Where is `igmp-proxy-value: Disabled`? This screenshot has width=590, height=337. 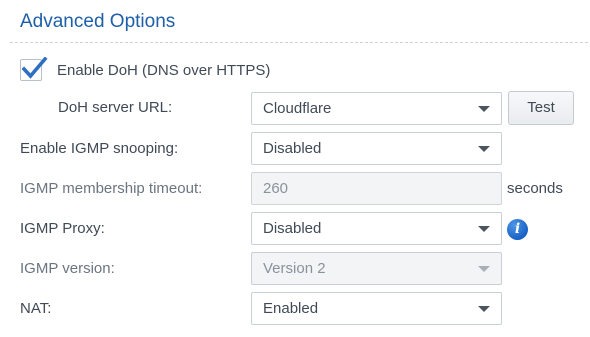 igmp-proxy-value: Disabled is located at coordinates (292, 228).